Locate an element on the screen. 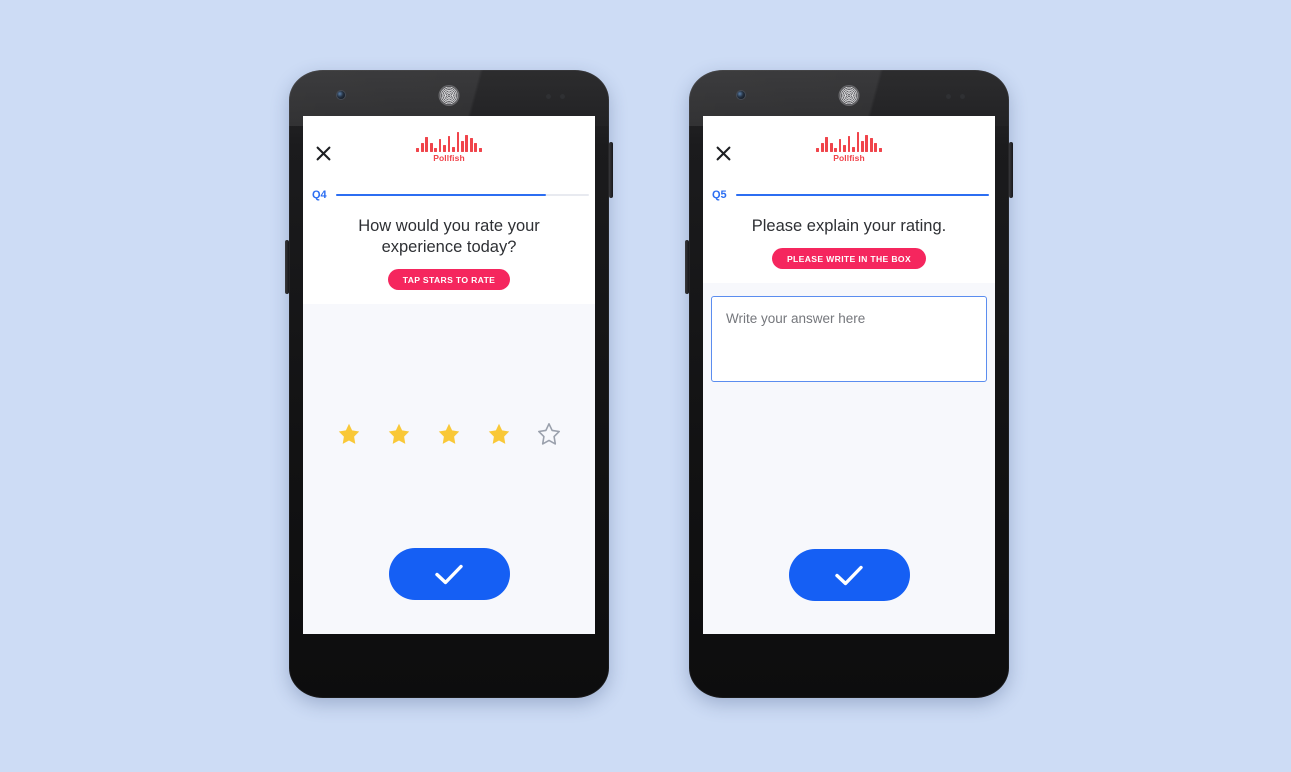  answer-area is located at coordinates (849, 335).